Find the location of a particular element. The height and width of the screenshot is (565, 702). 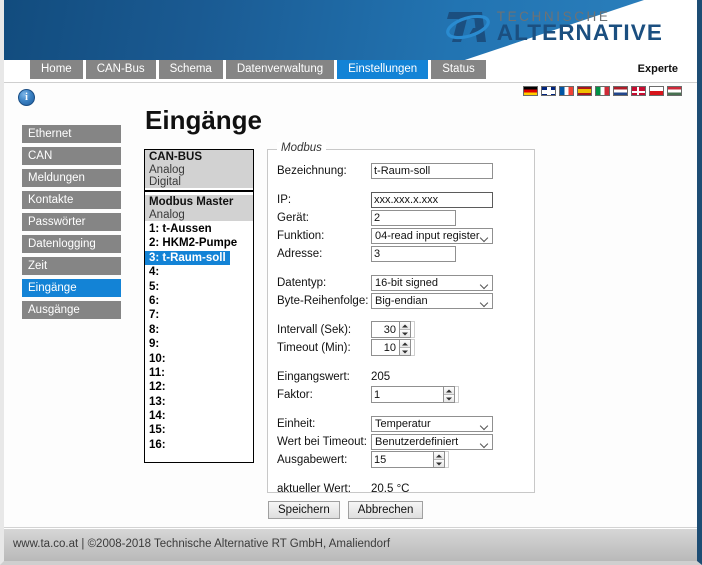

field-row-timeout: Timeout (Min): is located at coordinates (405, 347).